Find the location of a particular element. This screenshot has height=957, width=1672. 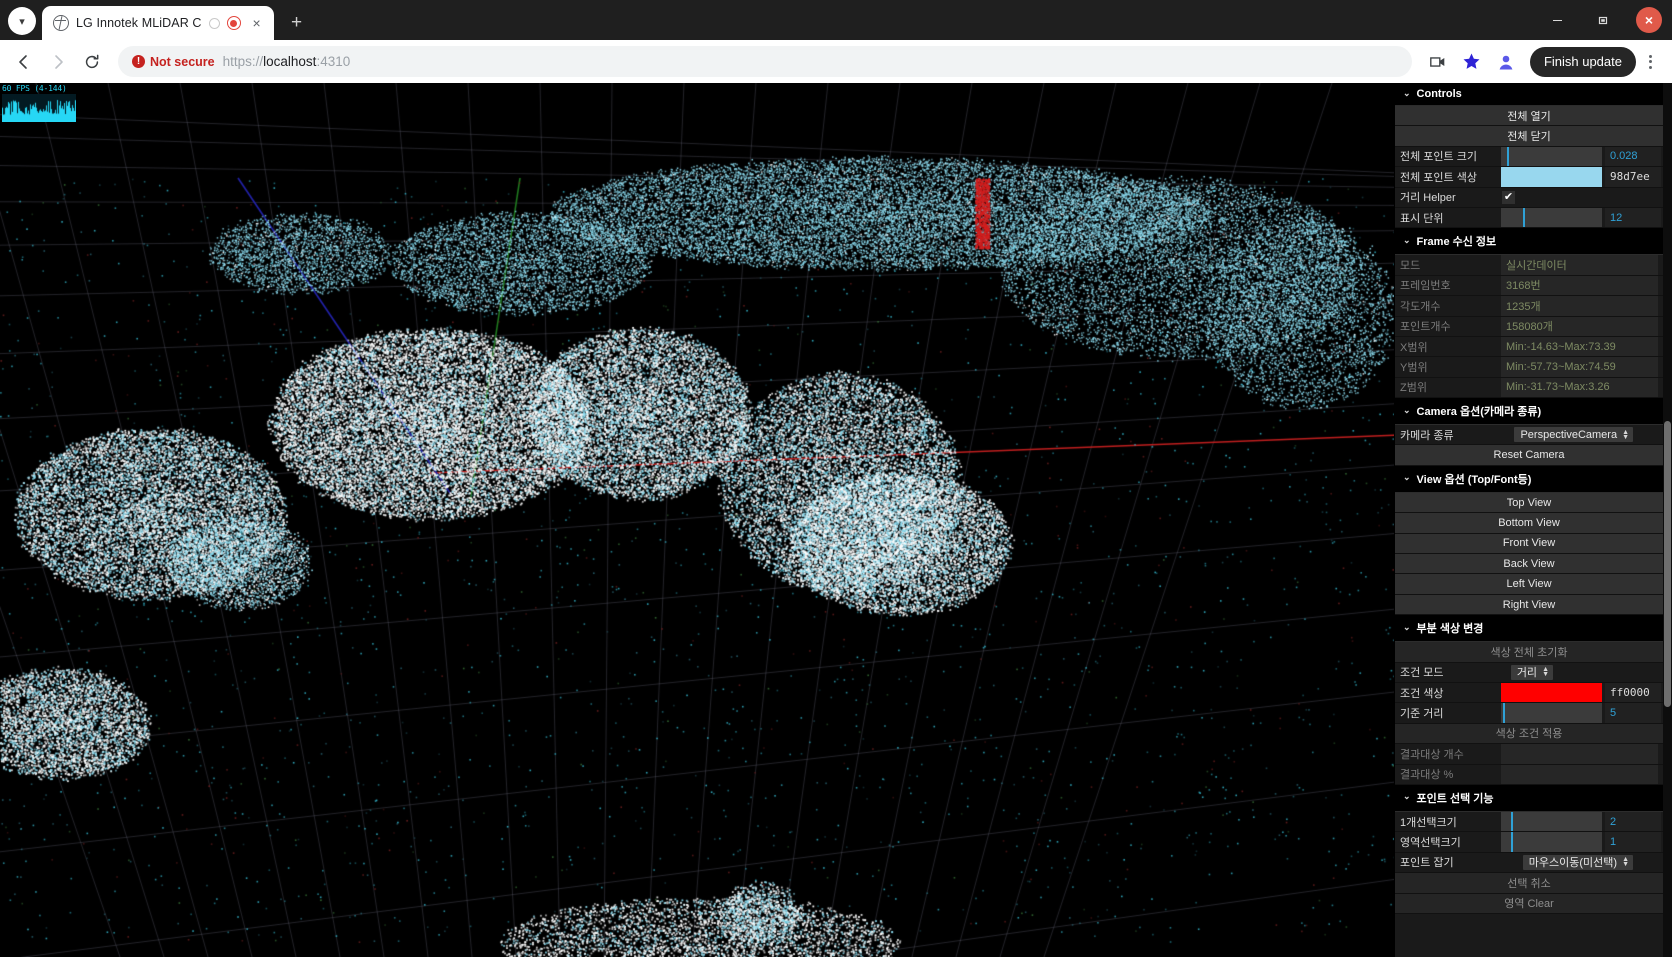

result-percent-row: 결과대상 % is located at coordinates (1529, 774).